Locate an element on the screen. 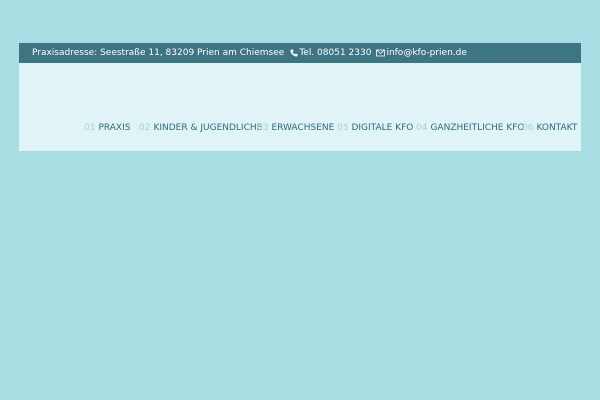  nav-item-number: 05 is located at coordinates (343, 128).